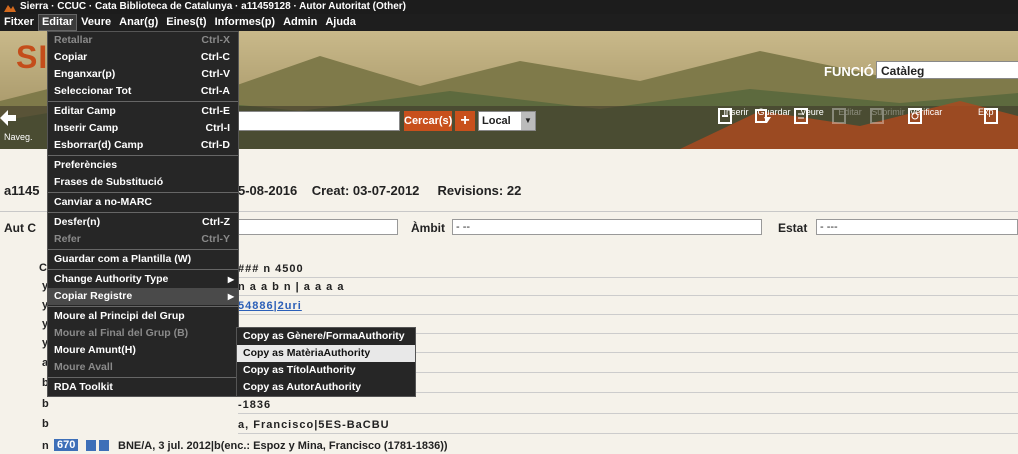 The image size is (1018, 454). I want to click on edit-menu-item: Guardar com a Plantilla (W), so click(143, 259).